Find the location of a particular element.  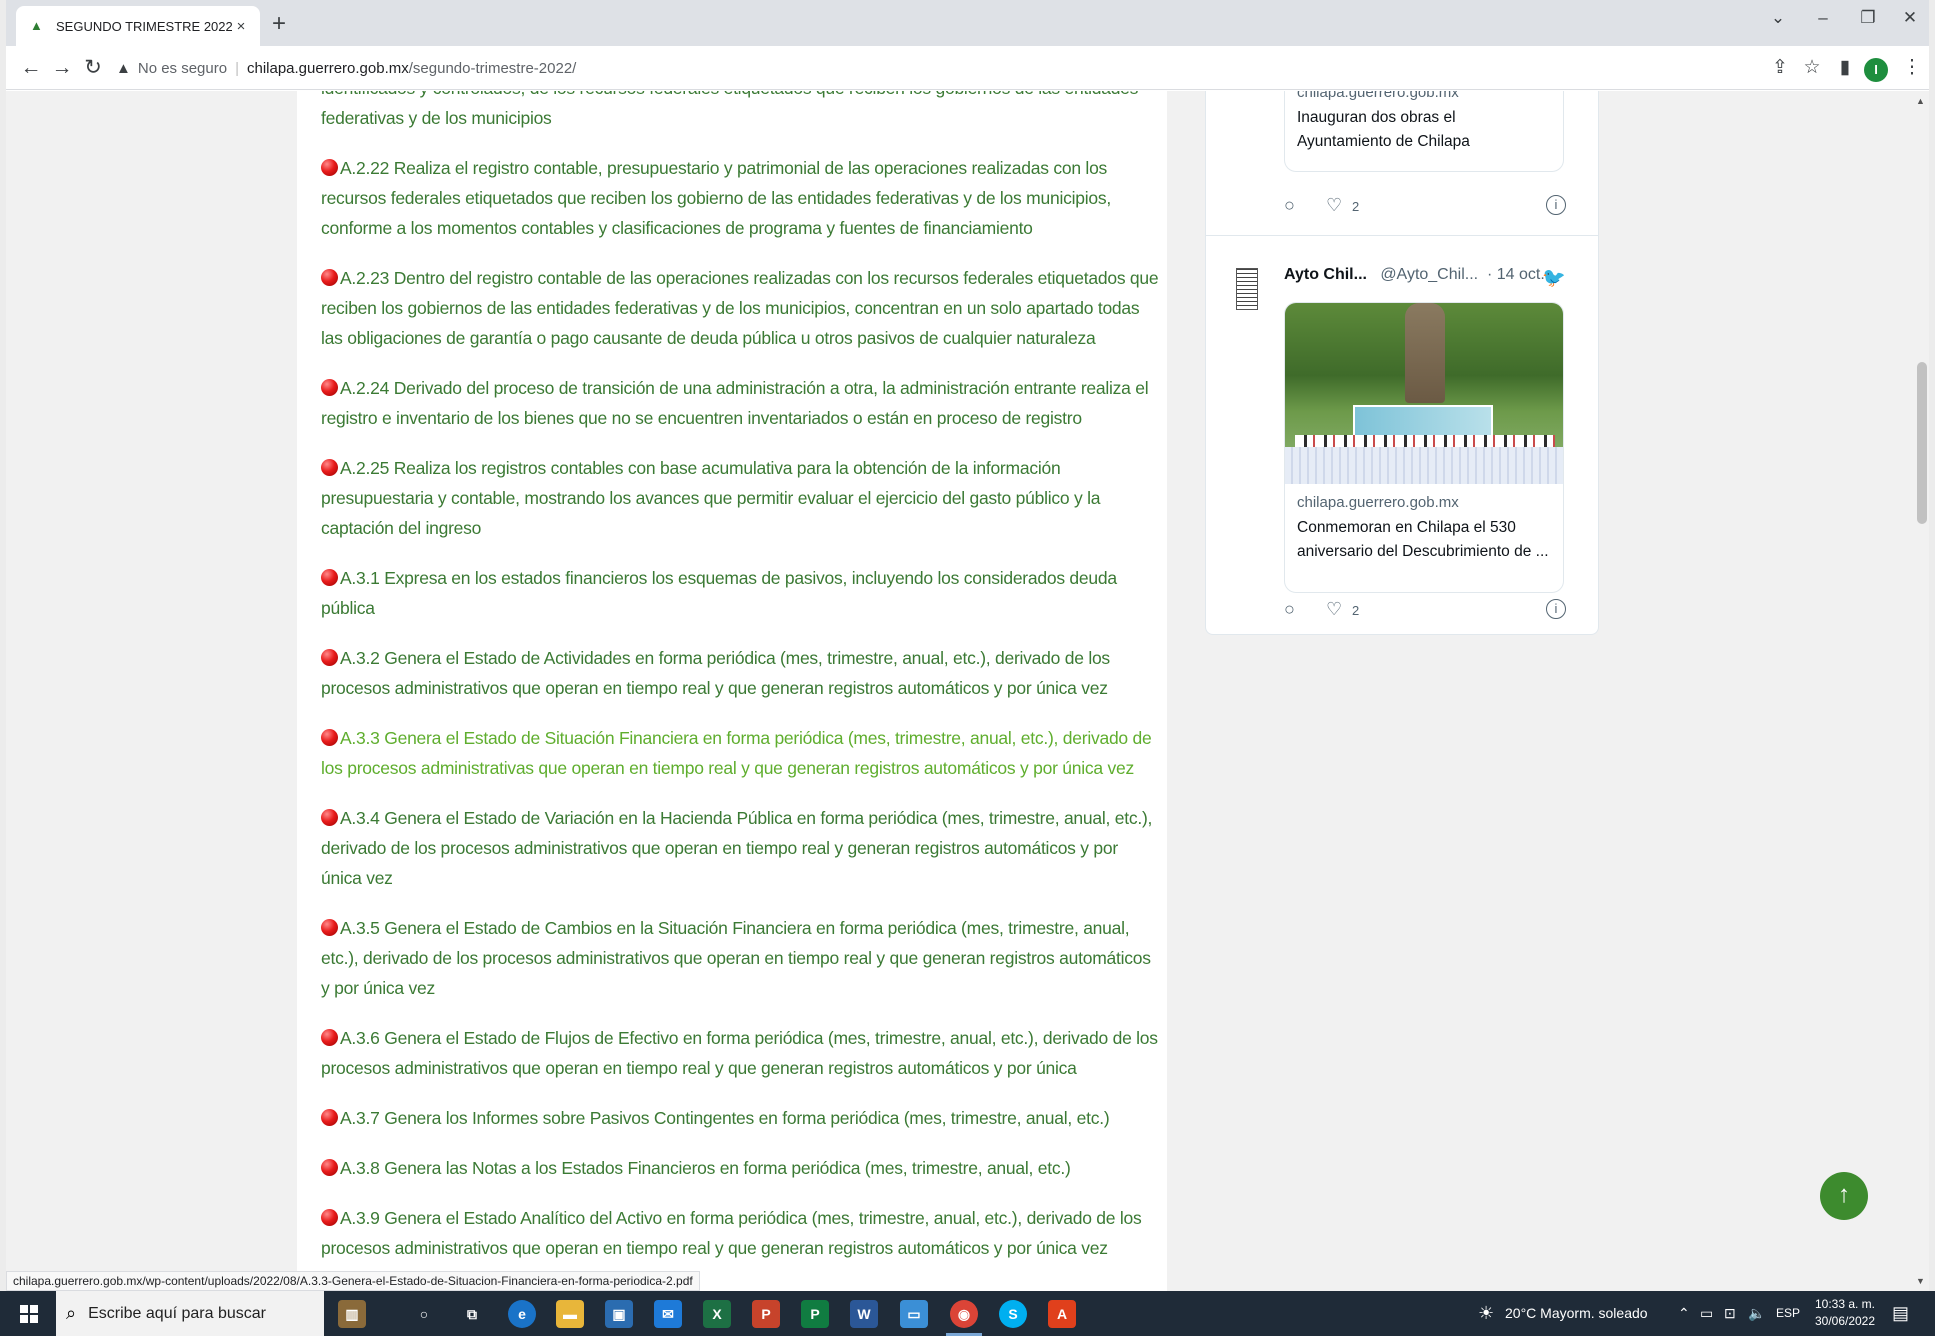

new-tab-button: + is located at coordinates (279, 24).